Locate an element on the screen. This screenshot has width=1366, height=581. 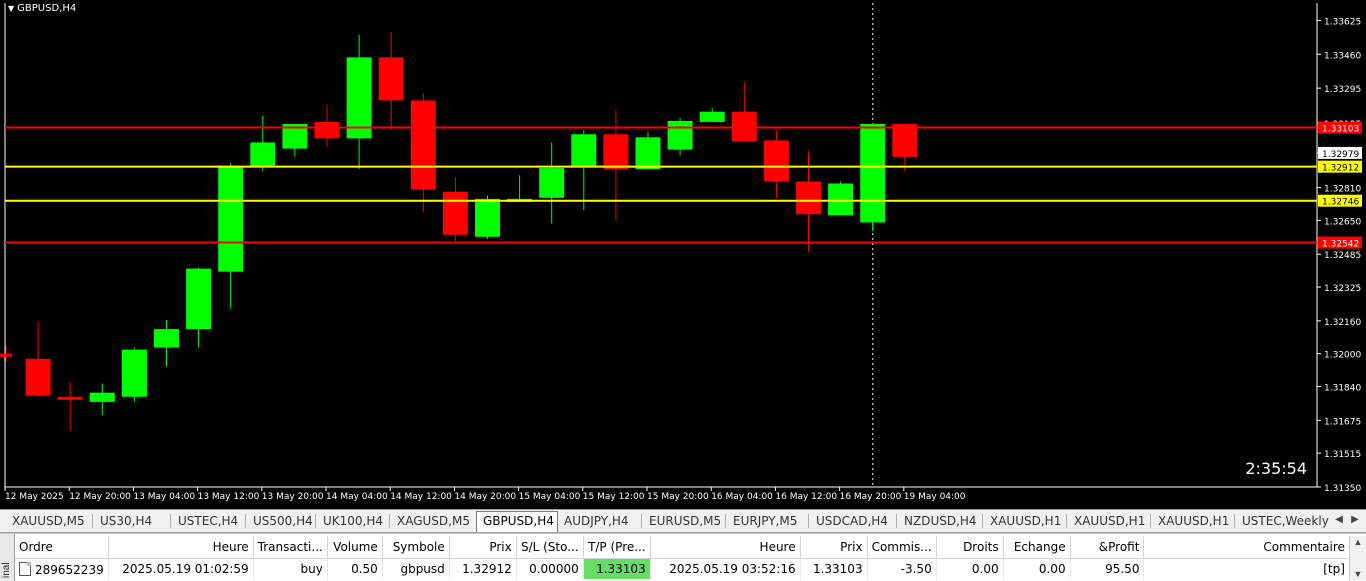
tab-ustec-weekly: USTEC,Weekly is located at coordinates (1282, 521).